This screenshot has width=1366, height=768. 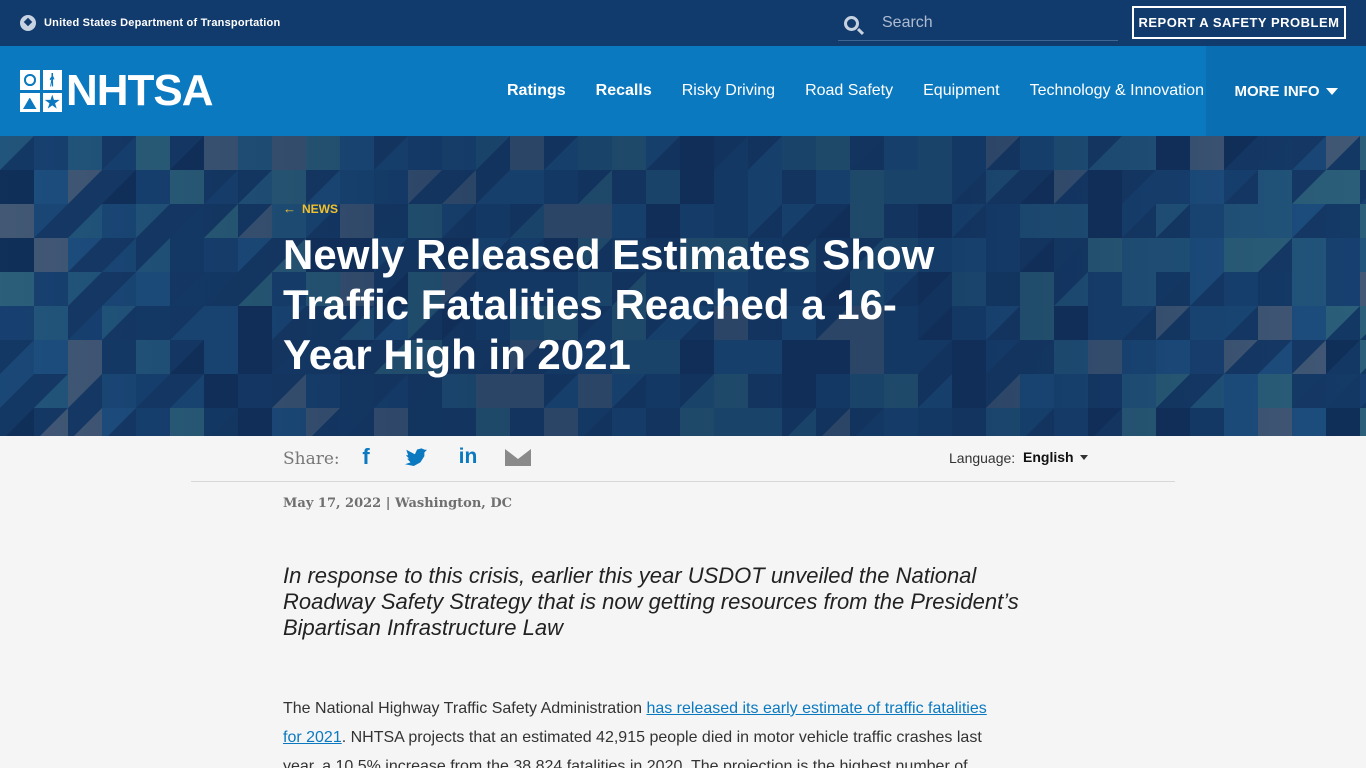 What do you see at coordinates (332, 503) in the screenshot?
I see `publish-date: May 17, 2022` at bounding box center [332, 503].